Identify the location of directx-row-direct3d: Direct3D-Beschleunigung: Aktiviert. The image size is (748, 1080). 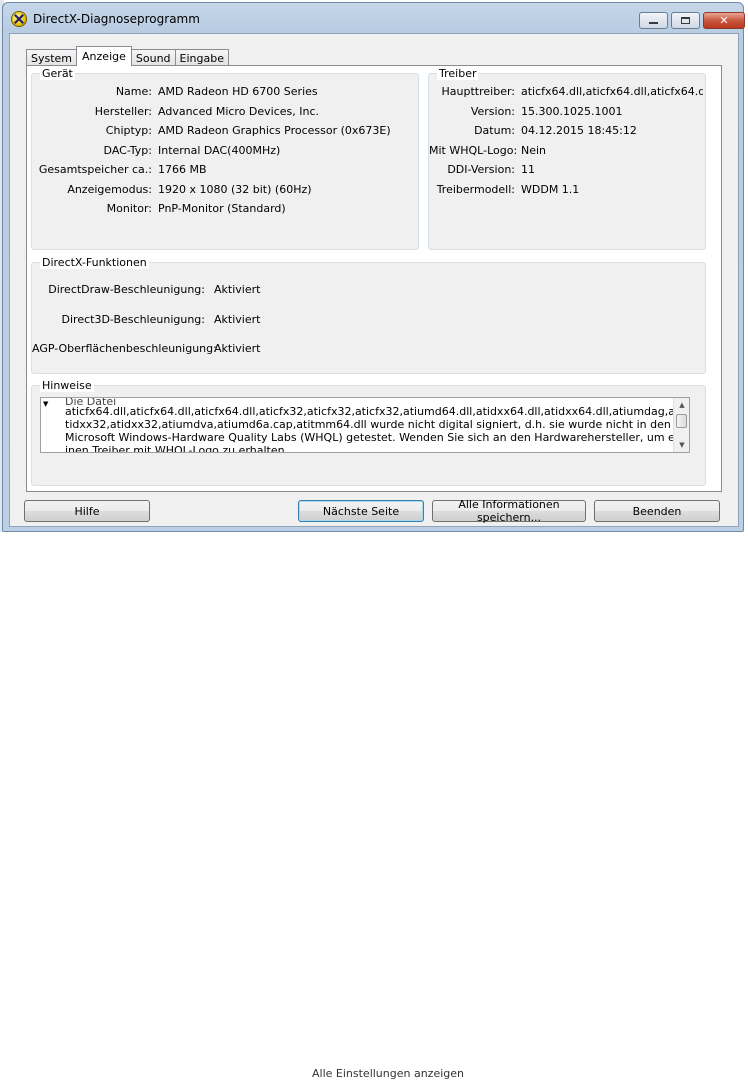
(369, 320).